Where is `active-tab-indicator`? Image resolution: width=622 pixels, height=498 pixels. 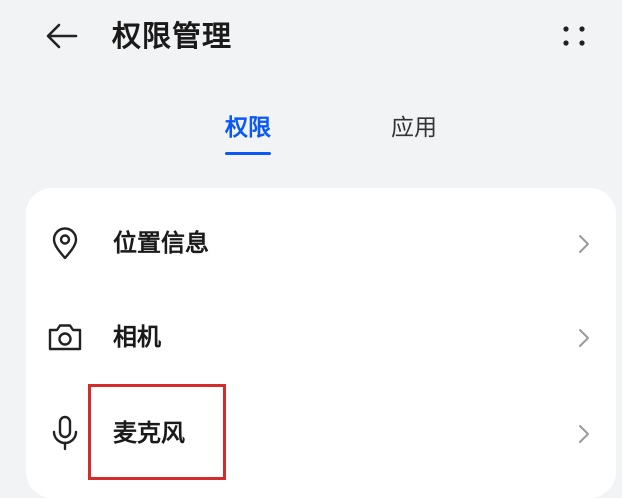 active-tab-indicator is located at coordinates (248, 153).